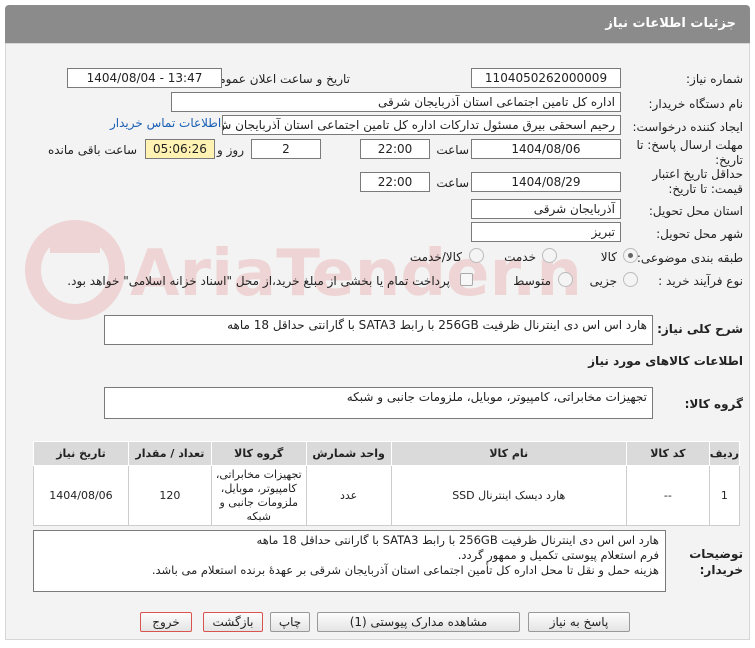 The width and height of the screenshot is (755, 648). What do you see at coordinates (724, 453) in the screenshot?
I see `col-index: ردیف` at bounding box center [724, 453].